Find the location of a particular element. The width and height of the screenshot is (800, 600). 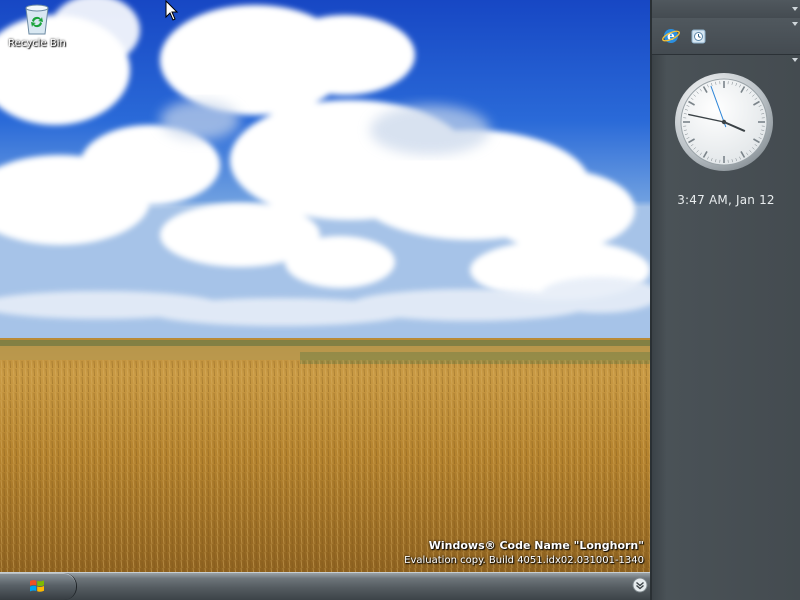

clock-time-text: 3:47 AM, Jan 12 is located at coordinates (726, 200).